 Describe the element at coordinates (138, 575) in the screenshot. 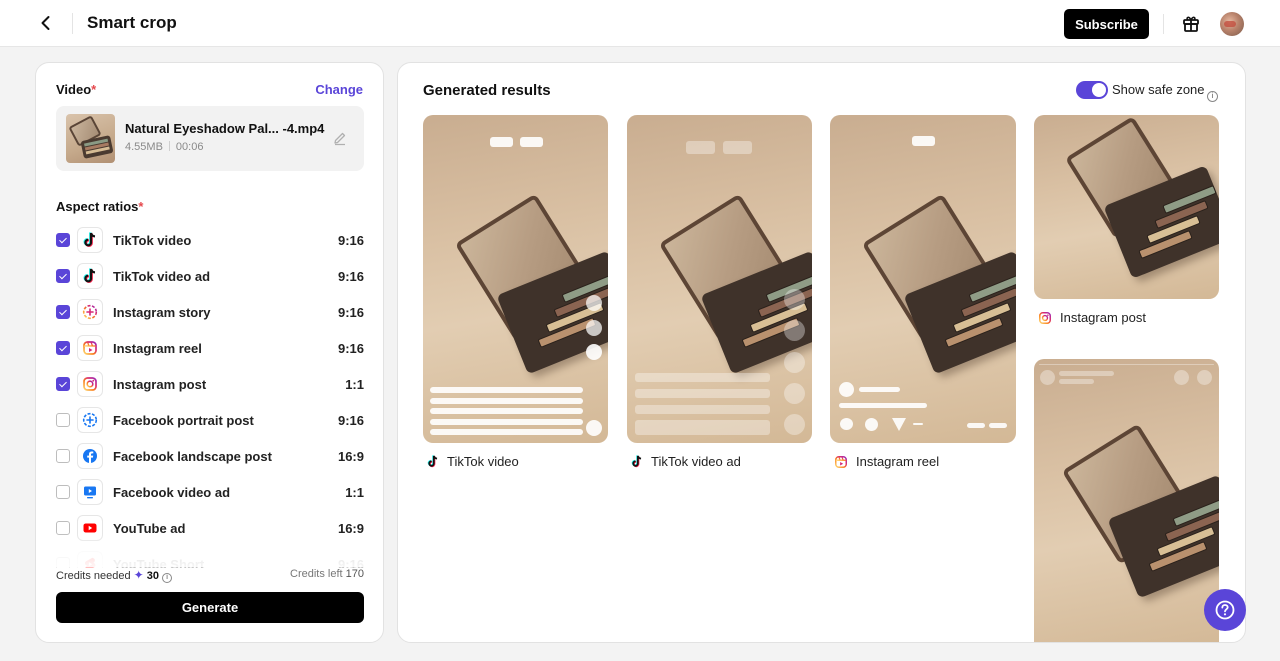

I see `sparkle-icon: ✦` at that location.